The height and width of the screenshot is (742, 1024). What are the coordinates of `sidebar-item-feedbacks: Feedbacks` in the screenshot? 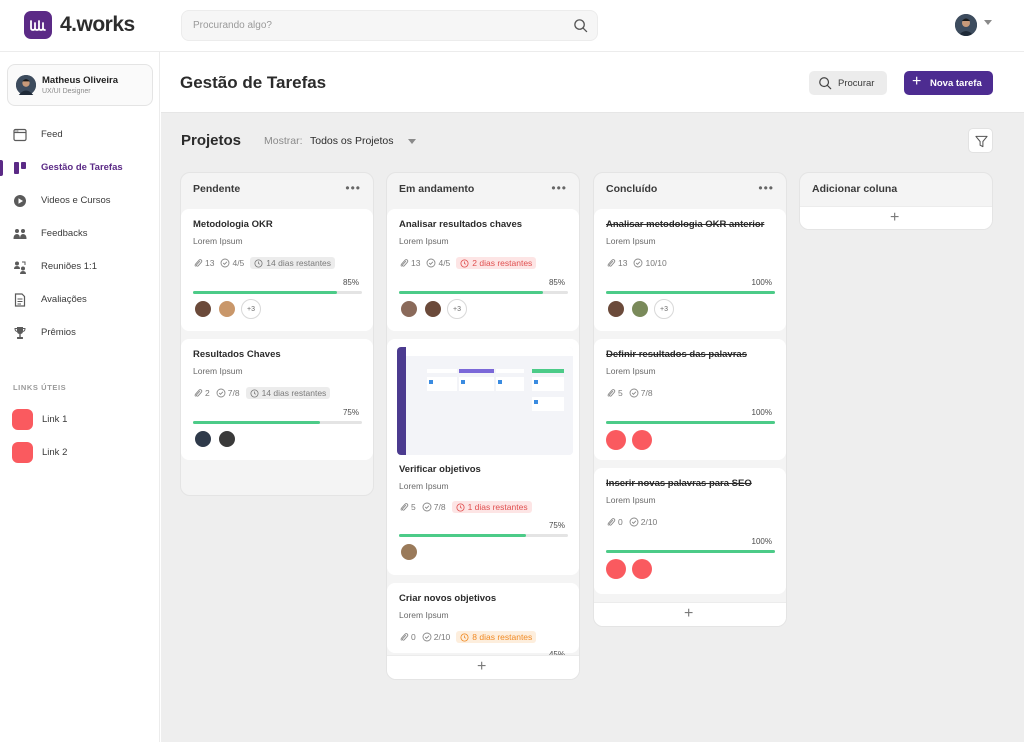 It's located at (80, 234).